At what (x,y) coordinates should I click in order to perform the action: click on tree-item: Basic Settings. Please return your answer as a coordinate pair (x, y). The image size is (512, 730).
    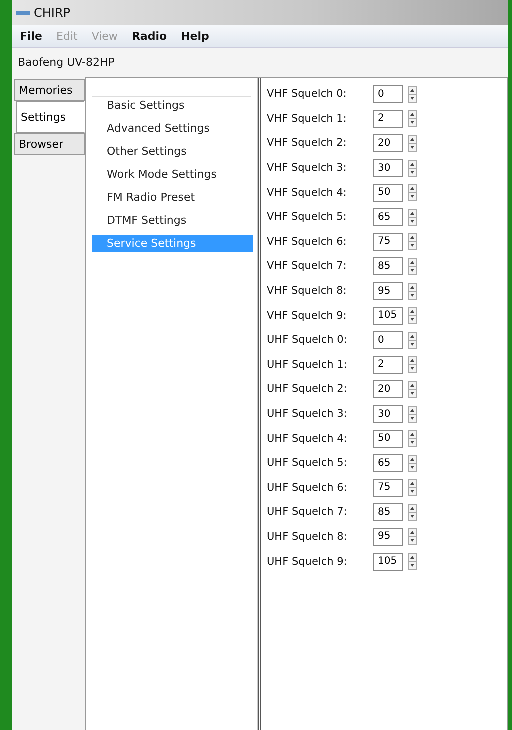
    Looking at the image, I should click on (174, 105).